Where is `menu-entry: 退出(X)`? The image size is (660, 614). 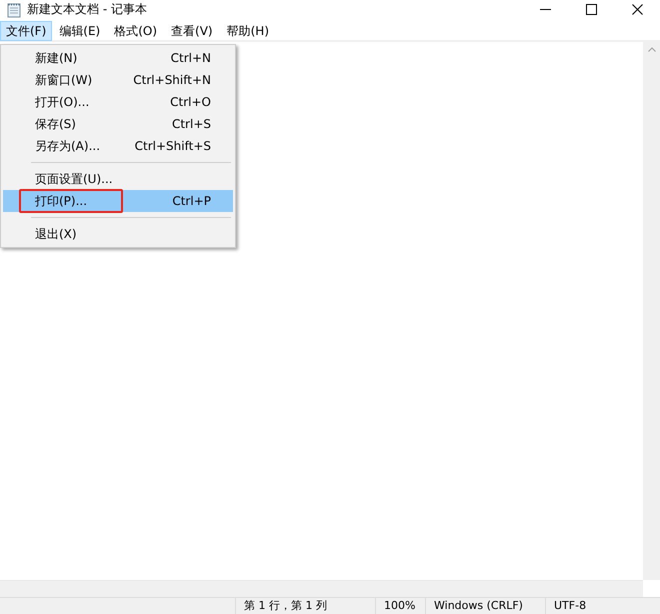
menu-entry: 退出(X) is located at coordinates (118, 234).